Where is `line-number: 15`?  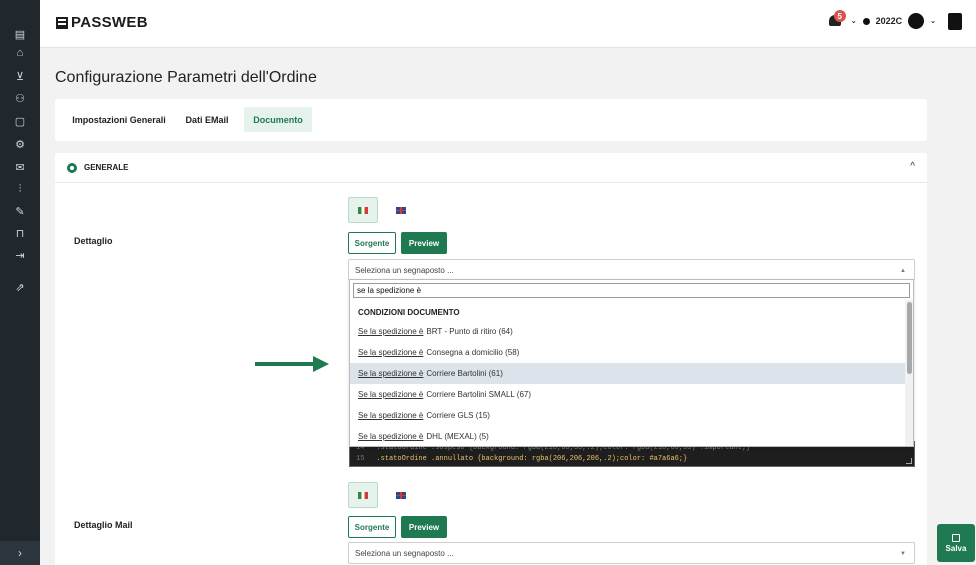
line-number: 15 is located at coordinates (360, 459).